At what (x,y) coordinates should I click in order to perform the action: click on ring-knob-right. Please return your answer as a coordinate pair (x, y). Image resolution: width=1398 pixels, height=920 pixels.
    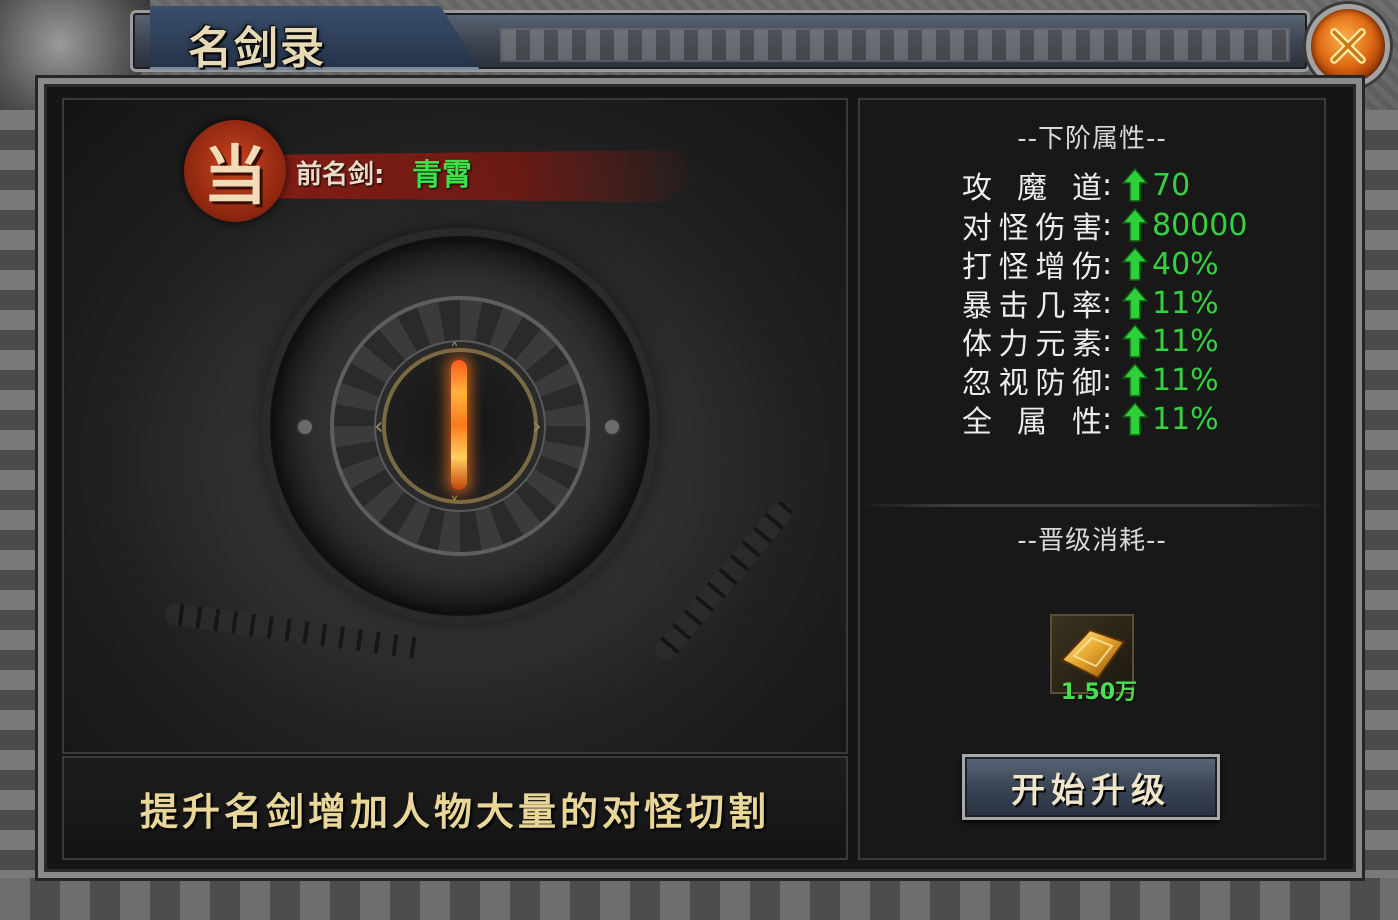
    Looking at the image, I should click on (612, 427).